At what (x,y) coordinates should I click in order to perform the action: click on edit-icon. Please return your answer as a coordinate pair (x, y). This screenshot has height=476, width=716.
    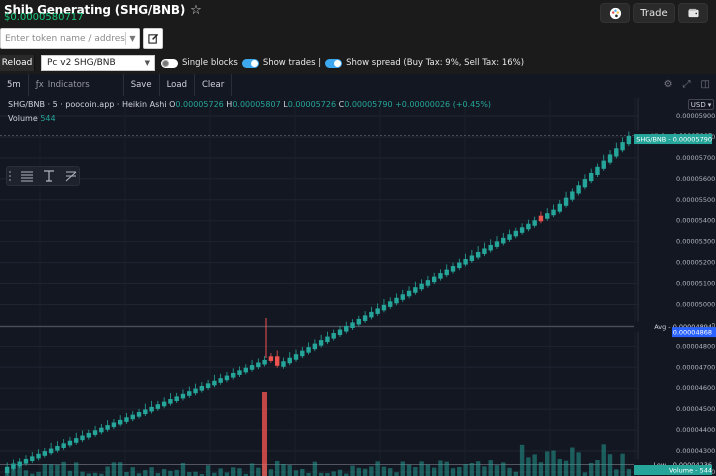
    Looking at the image, I should click on (153, 38).